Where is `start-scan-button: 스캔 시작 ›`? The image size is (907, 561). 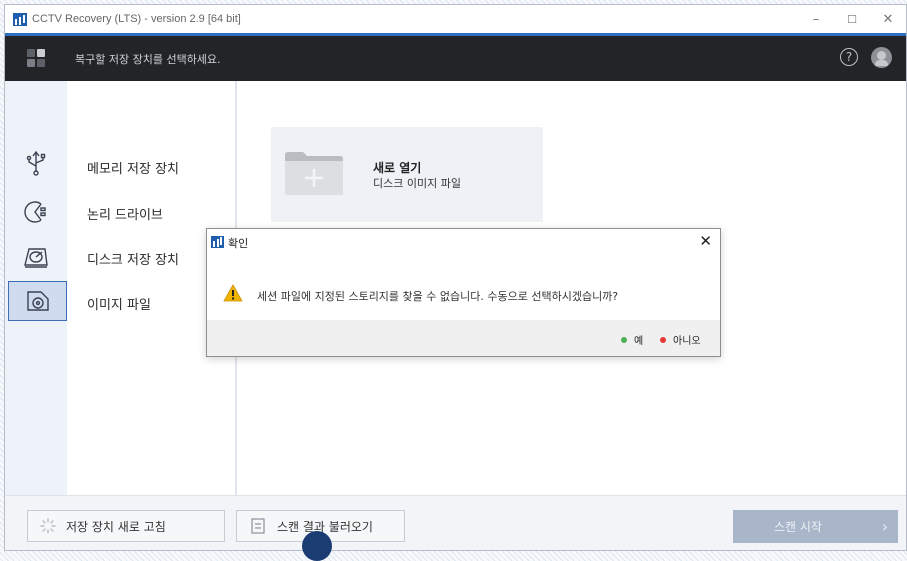
start-scan-button: 스캔 시작 › is located at coordinates (815, 526).